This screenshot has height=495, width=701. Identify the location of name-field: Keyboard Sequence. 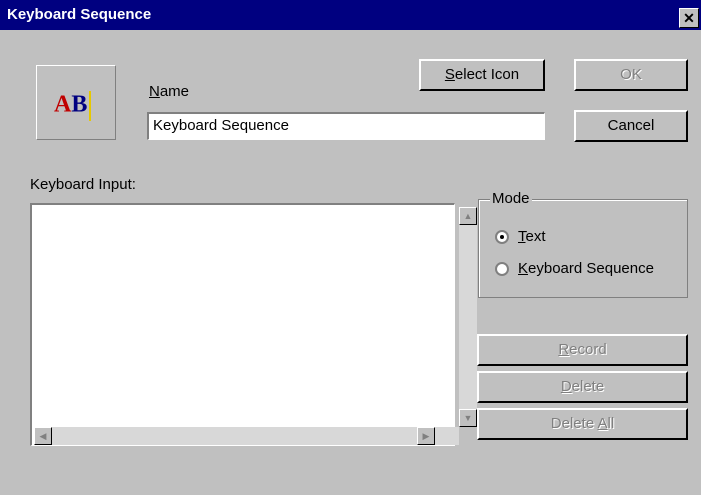
(346, 126).